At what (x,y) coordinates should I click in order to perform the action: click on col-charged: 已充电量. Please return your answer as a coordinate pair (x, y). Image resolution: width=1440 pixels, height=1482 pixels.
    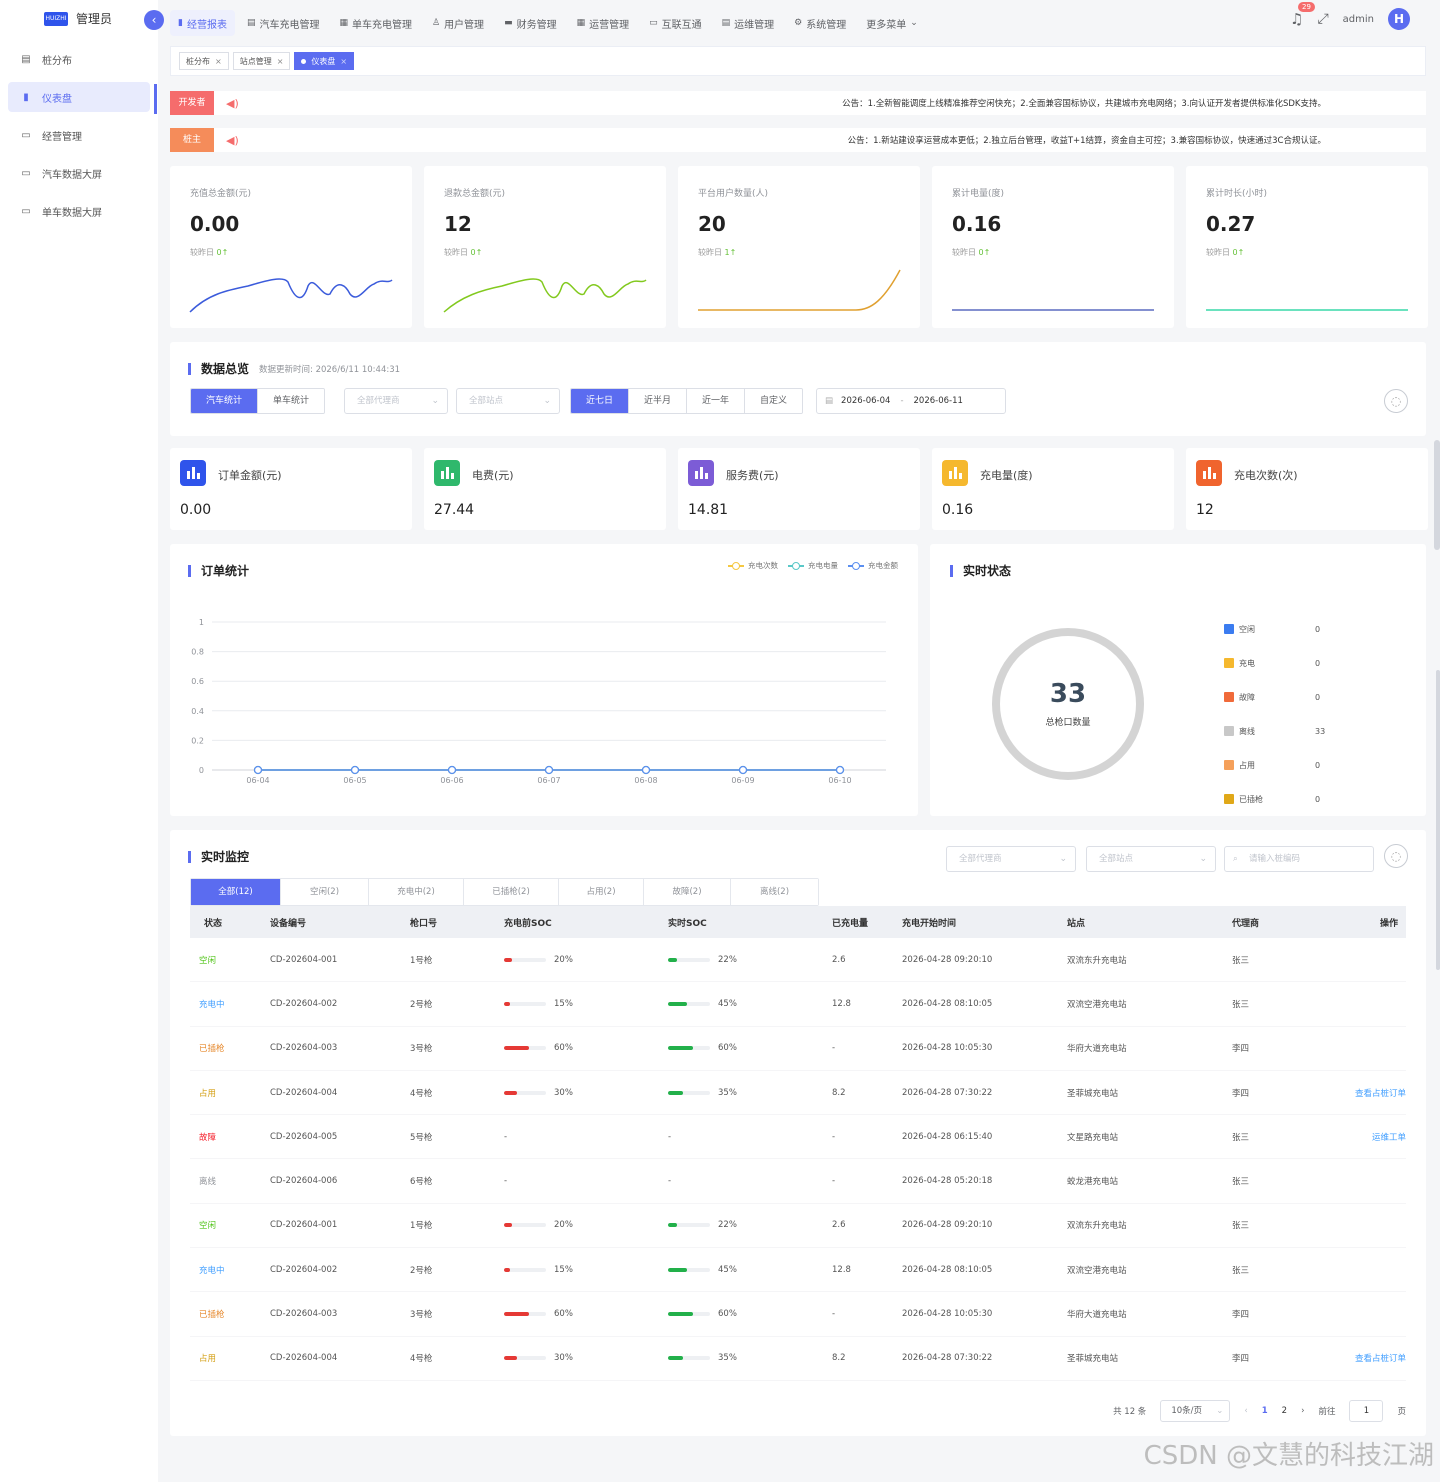
    Looking at the image, I should click on (850, 923).